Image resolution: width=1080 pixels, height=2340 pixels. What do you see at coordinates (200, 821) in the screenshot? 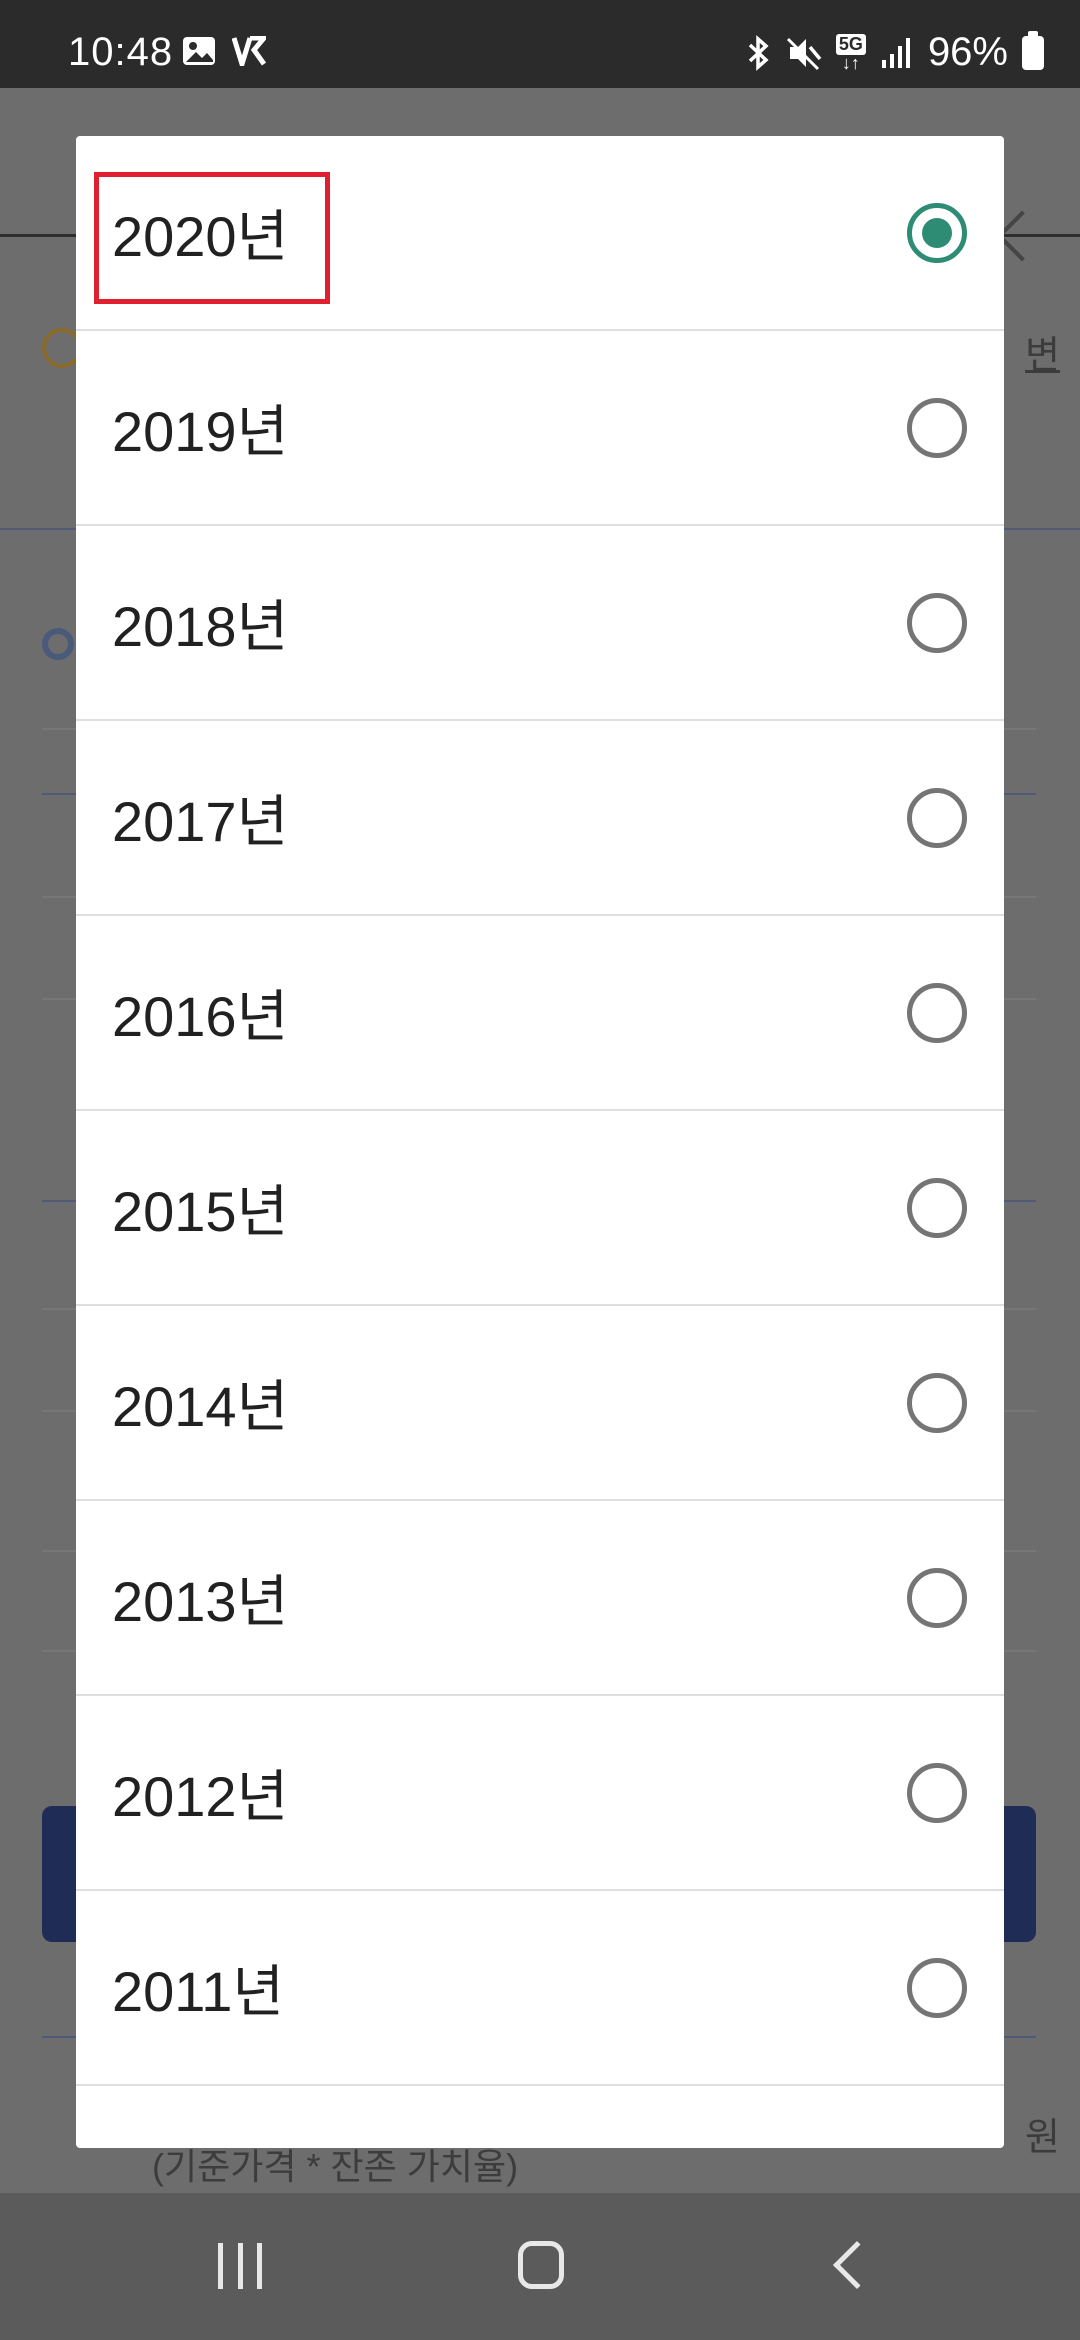
I see `year-option-label: 2017년` at bounding box center [200, 821].